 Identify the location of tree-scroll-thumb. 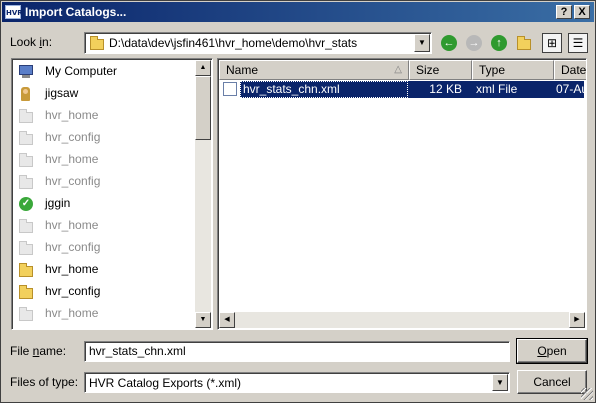
(203, 108).